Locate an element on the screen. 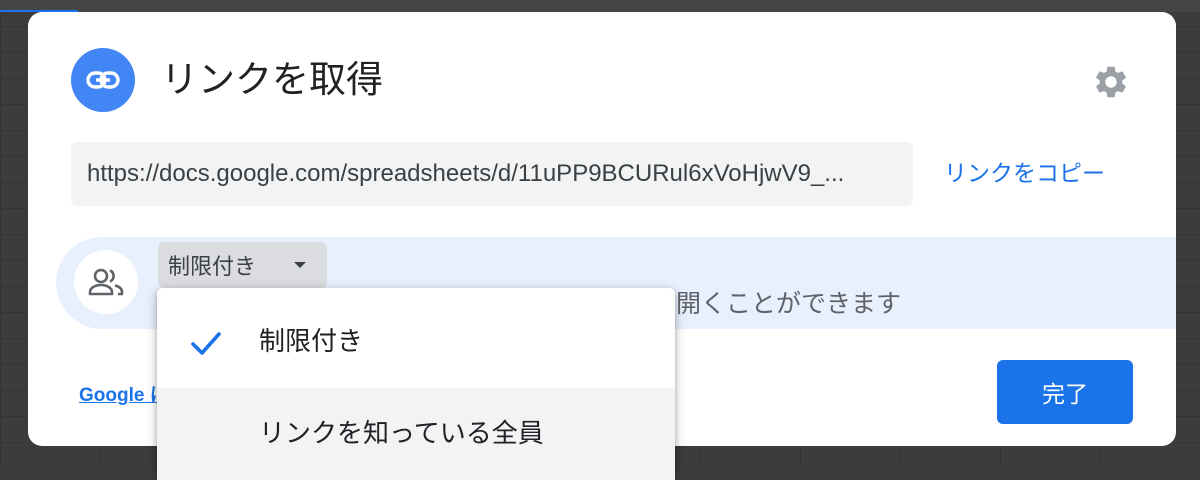 The height and width of the screenshot is (480, 1200). menu-item-label: 制限付き is located at coordinates (311, 342).